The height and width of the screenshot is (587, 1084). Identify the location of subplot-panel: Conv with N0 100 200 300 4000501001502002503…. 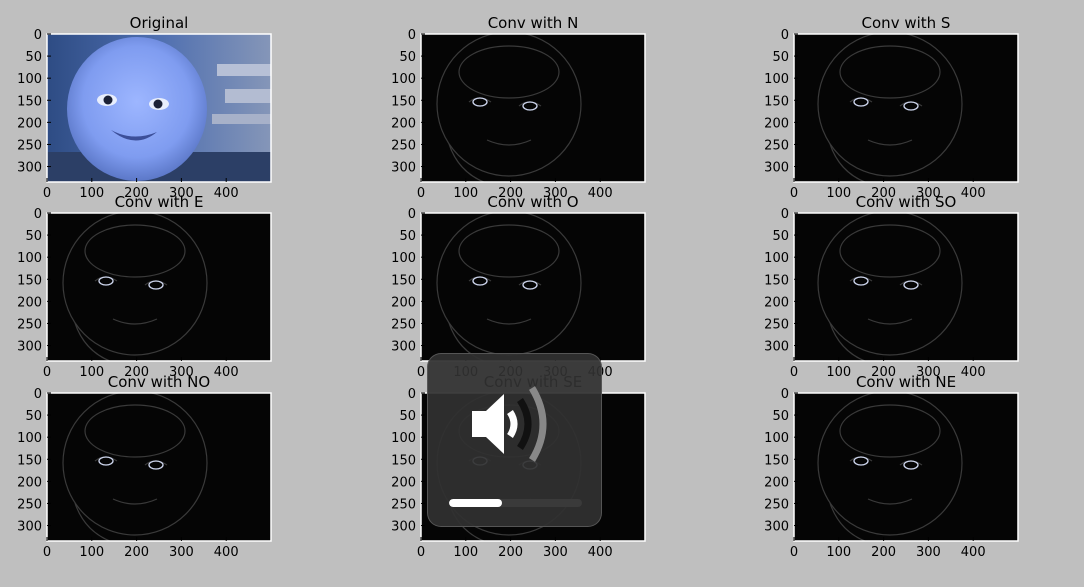
(518, 107).